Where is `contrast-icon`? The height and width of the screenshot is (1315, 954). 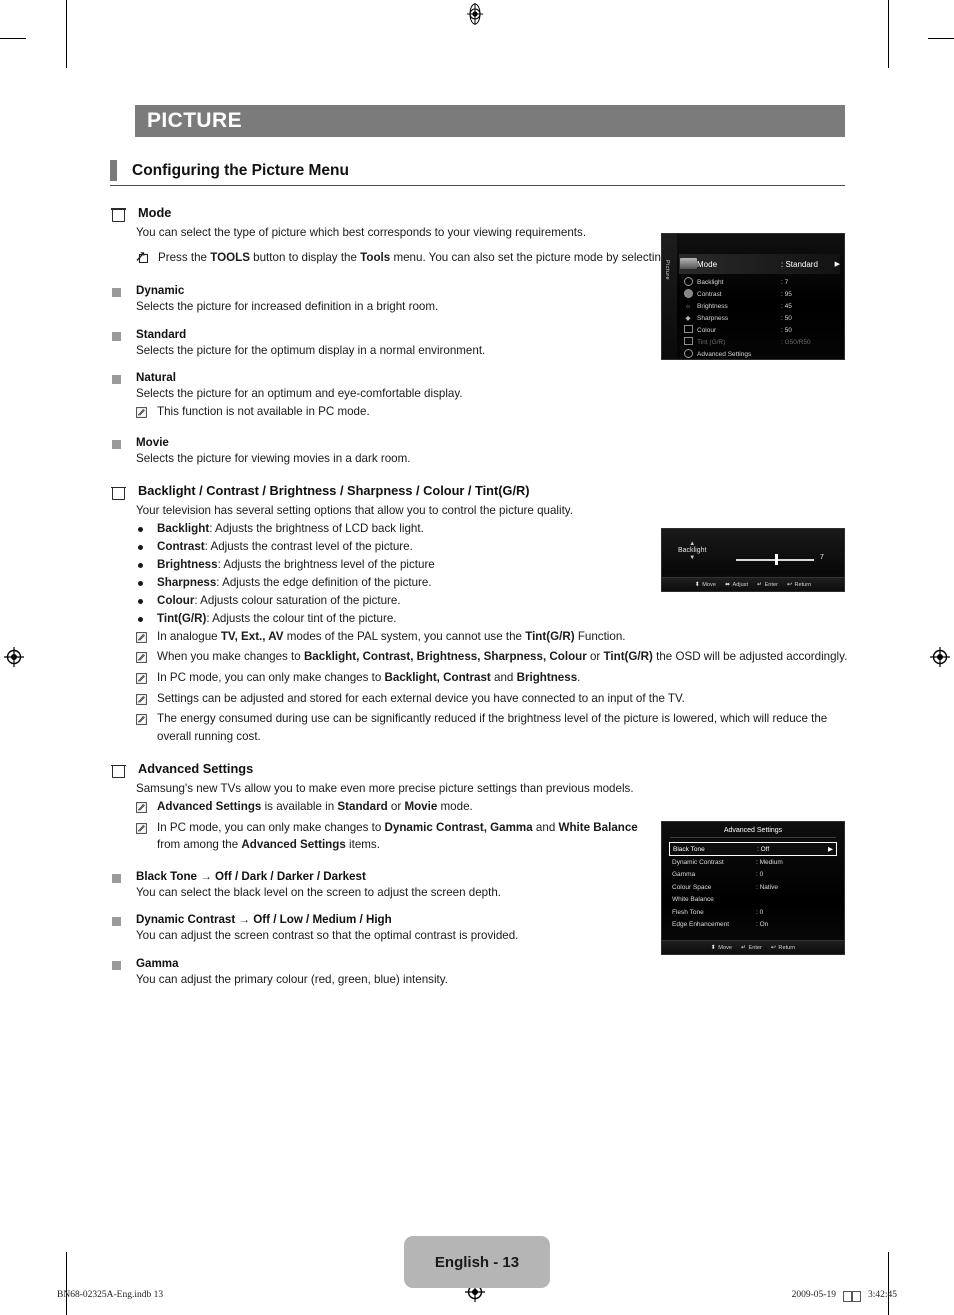
contrast-icon is located at coordinates (688, 294).